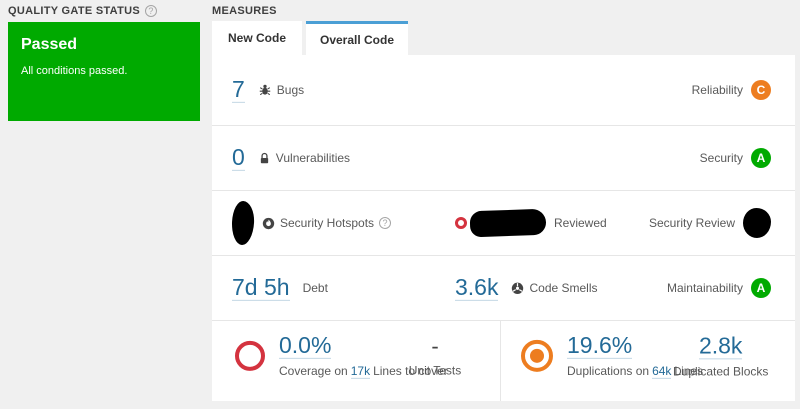 Image resolution: width=800 pixels, height=409 pixels. What do you see at coordinates (761, 158) in the screenshot?
I see `security-rating-badge: A` at bounding box center [761, 158].